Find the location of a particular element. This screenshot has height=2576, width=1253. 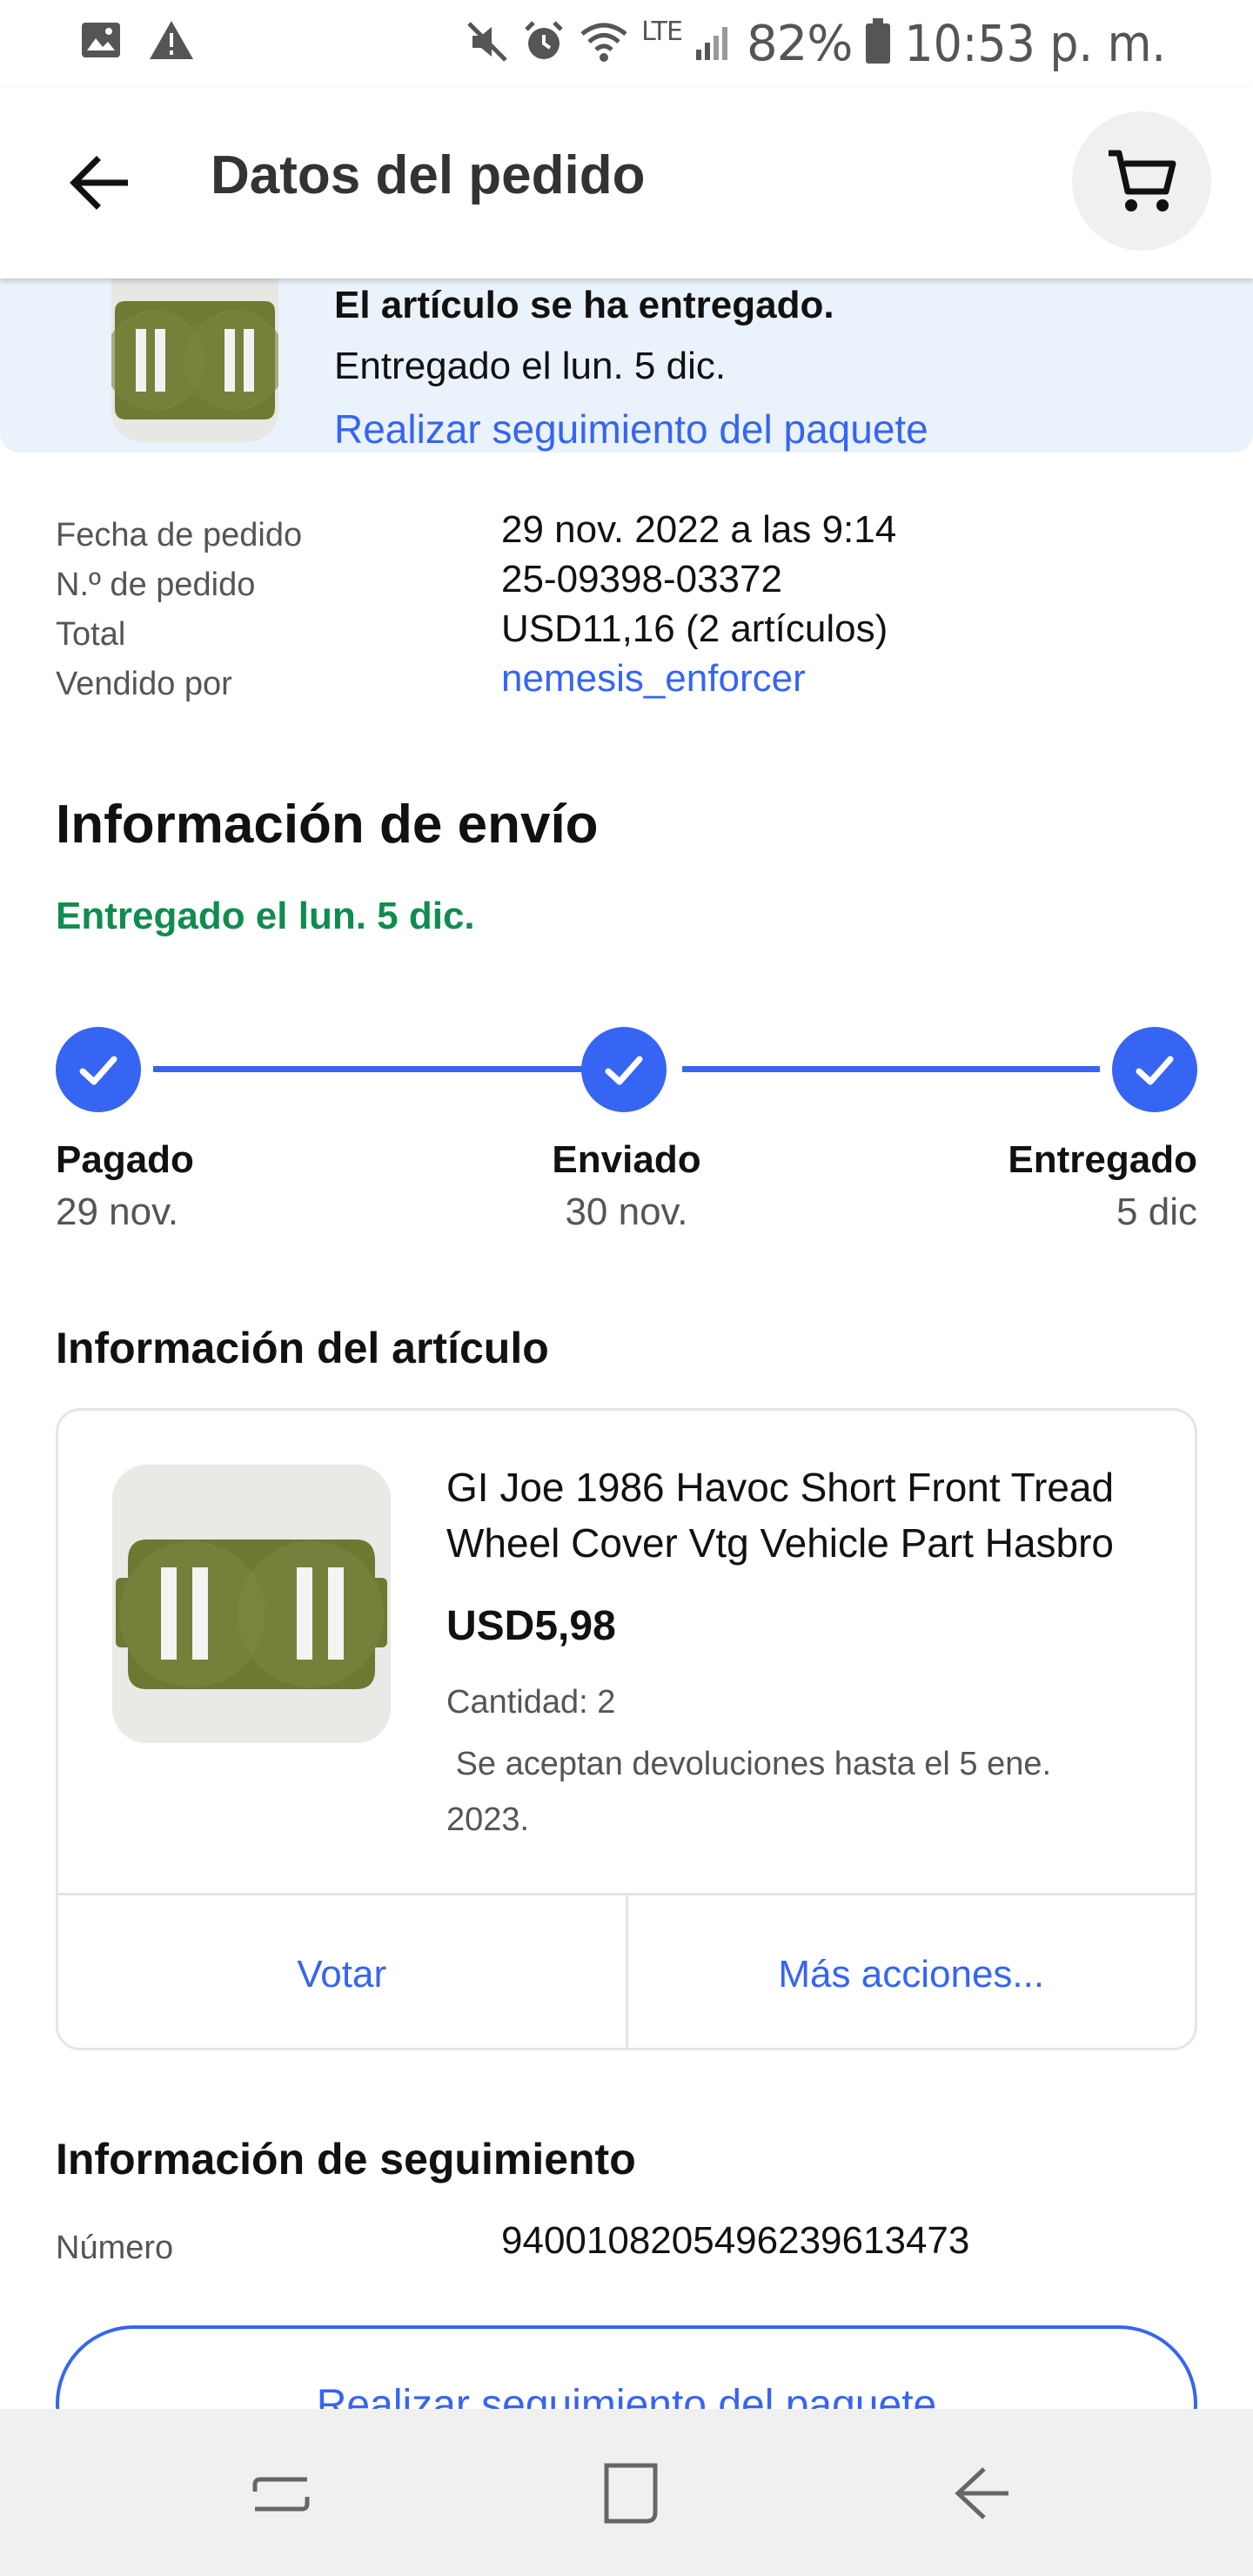

tracking-heading: Información de seguimiento is located at coordinates (346, 2159).